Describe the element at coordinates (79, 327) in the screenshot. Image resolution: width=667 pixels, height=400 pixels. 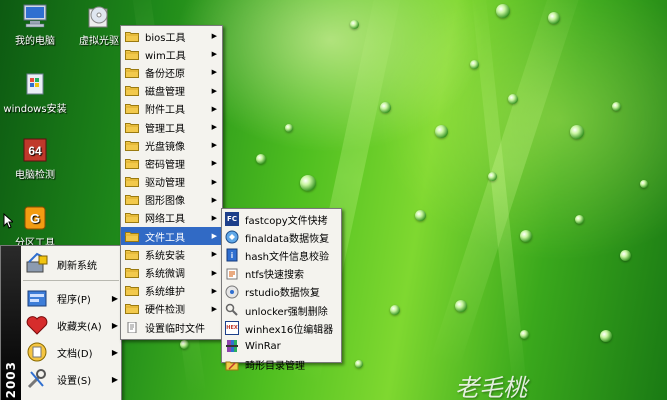
I see `start-item-label: 收藏夹(A)` at that location.